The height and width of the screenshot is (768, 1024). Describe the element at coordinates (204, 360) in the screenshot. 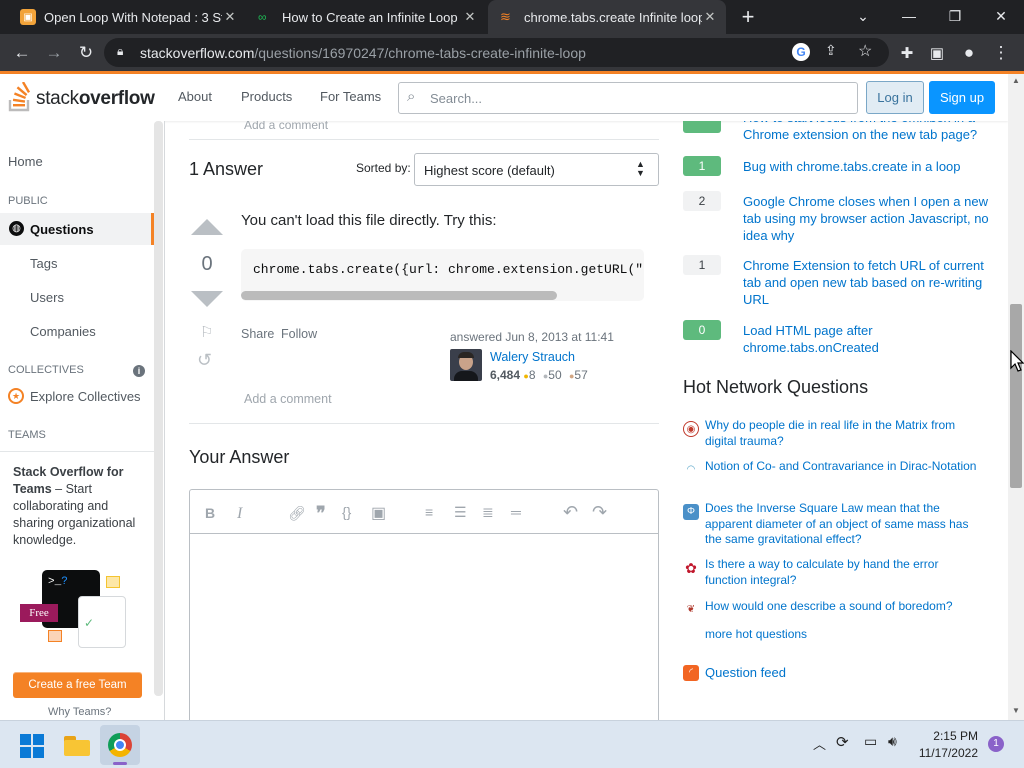

I see `history-icon: ↺` at that location.